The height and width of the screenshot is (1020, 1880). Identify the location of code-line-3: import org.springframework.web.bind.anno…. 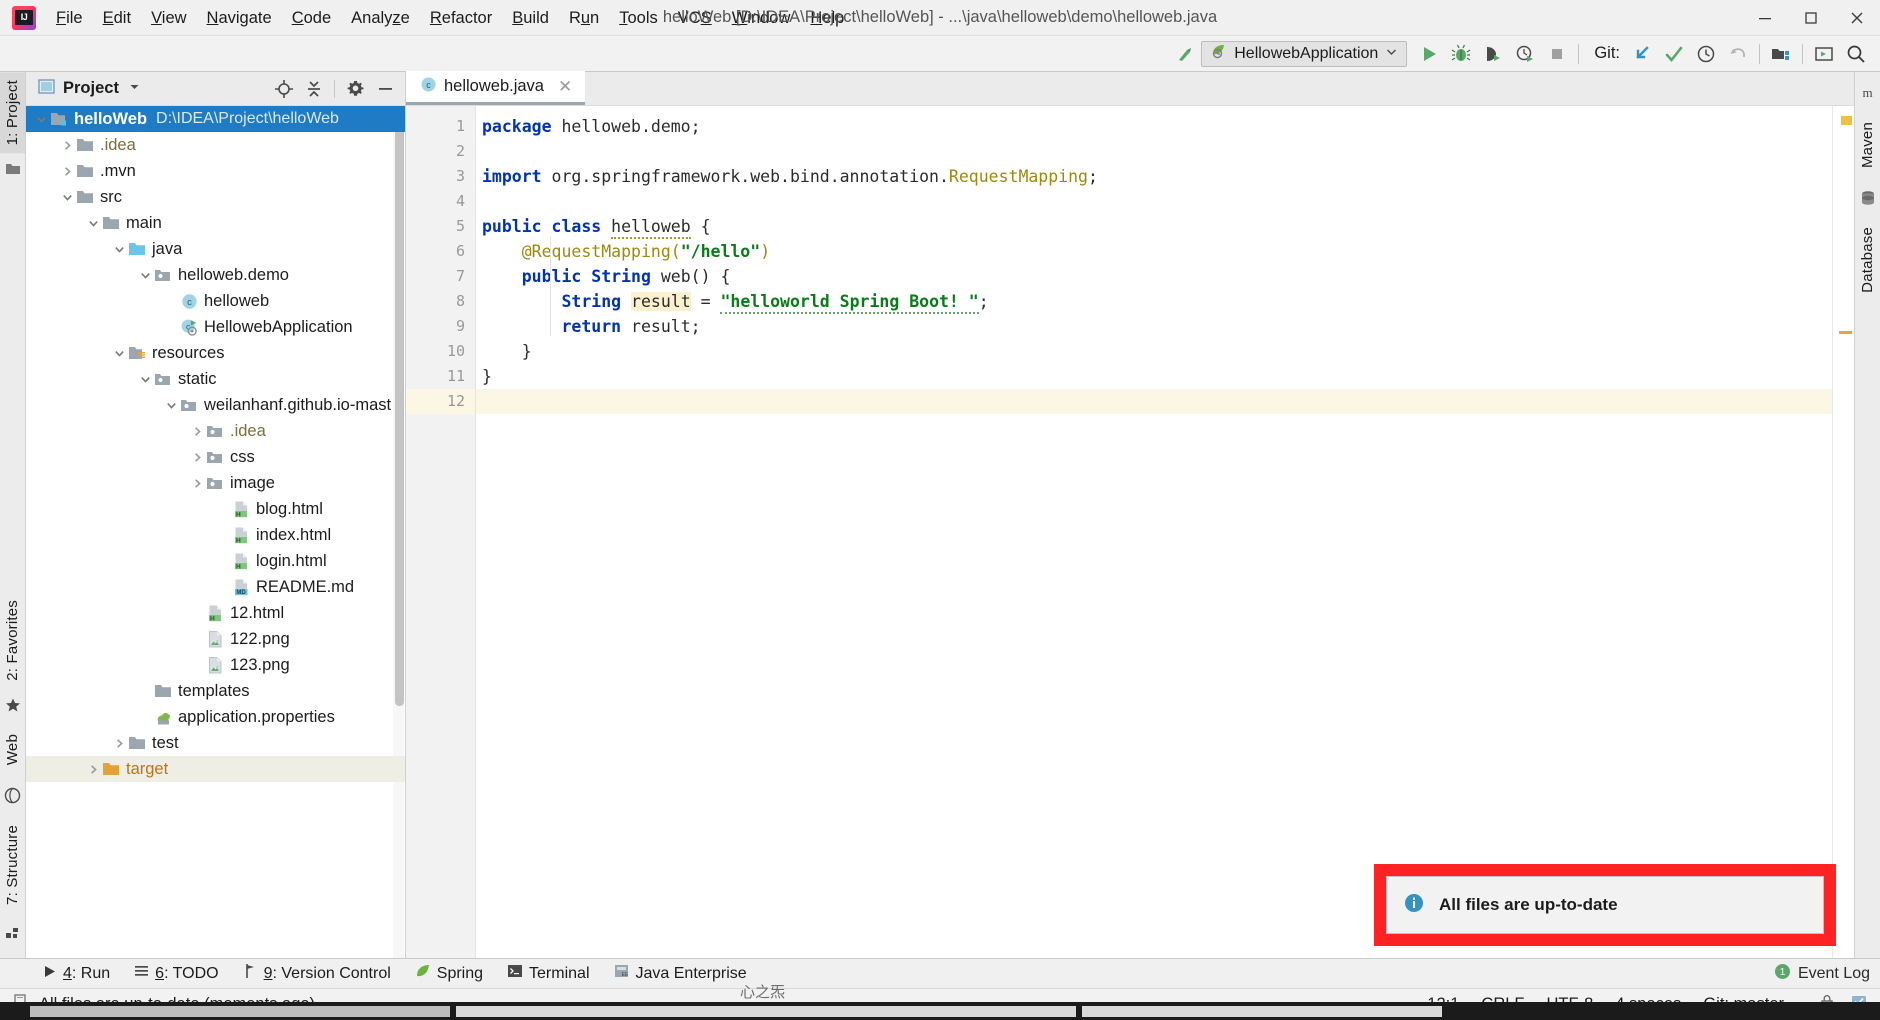
(1154, 176).